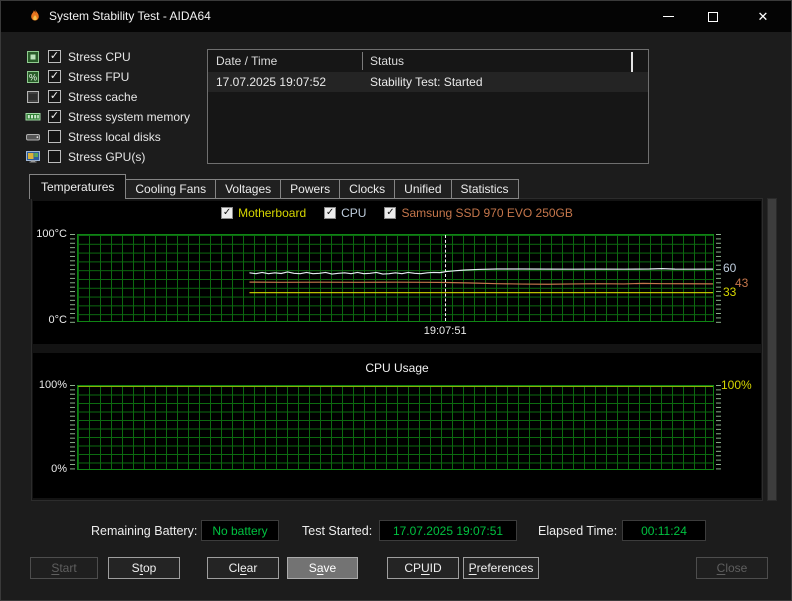 The width and height of the screenshot is (792, 601). What do you see at coordinates (730, 292) in the screenshot?
I see `motherboard-current-temp: 33` at bounding box center [730, 292].